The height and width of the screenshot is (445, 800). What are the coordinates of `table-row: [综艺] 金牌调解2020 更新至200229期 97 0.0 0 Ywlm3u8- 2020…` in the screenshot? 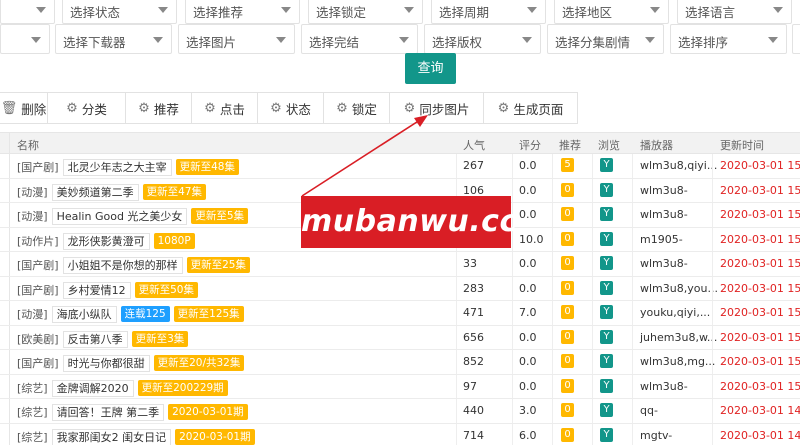 It's located at (400, 386).